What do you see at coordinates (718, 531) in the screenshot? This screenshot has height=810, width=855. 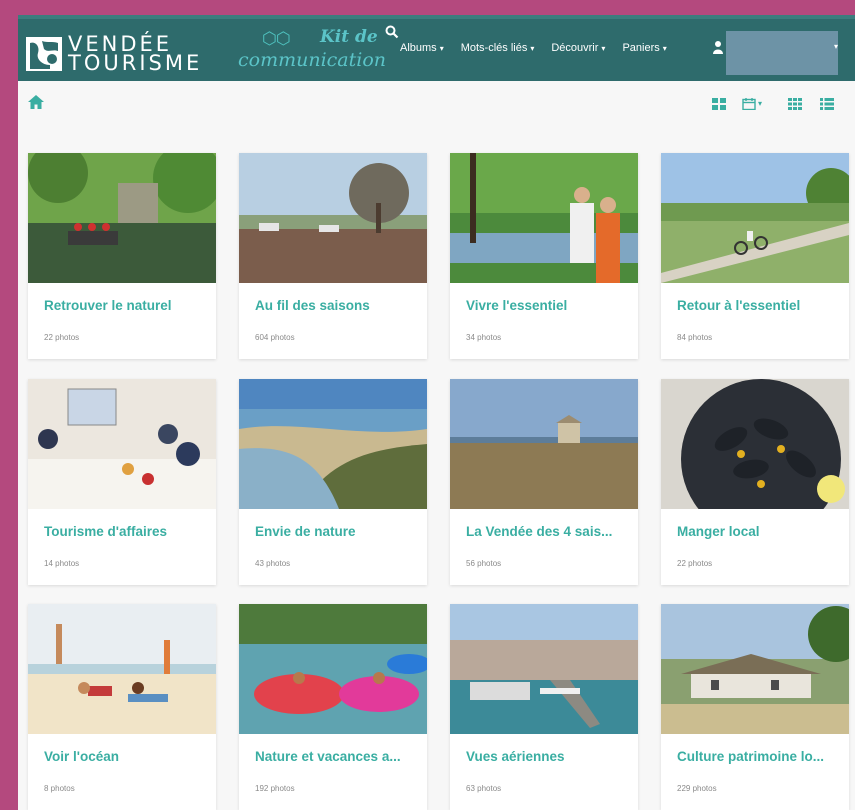 I see `album-title: Manger local` at bounding box center [718, 531].